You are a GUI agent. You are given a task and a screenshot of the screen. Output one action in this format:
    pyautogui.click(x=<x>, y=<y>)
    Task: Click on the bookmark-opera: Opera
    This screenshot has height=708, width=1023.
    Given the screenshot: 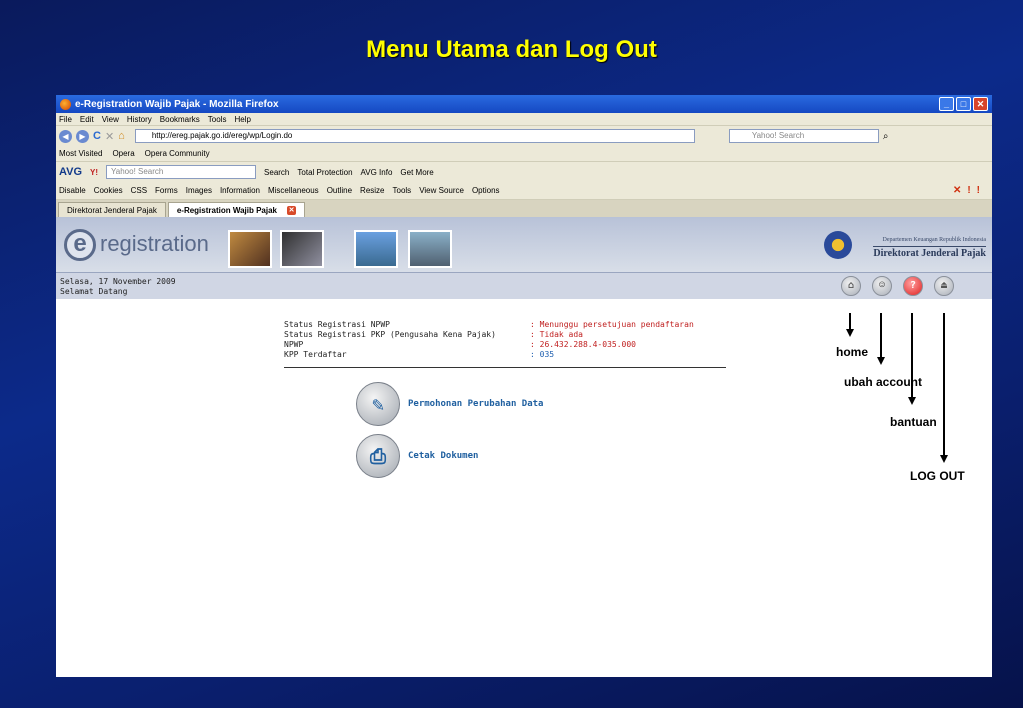 What is the action you would take?
    pyautogui.click(x=123, y=153)
    